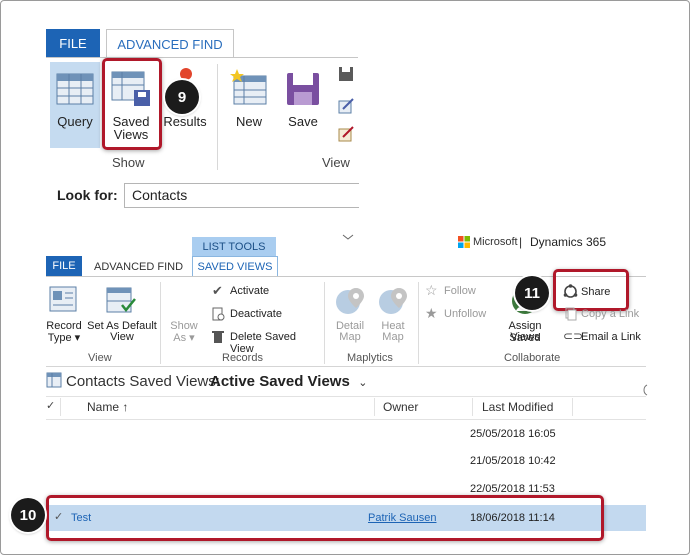 The height and width of the screenshot is (555, 690). I want to click on maplytics-group-label: Maplytics, so click(370, 358).